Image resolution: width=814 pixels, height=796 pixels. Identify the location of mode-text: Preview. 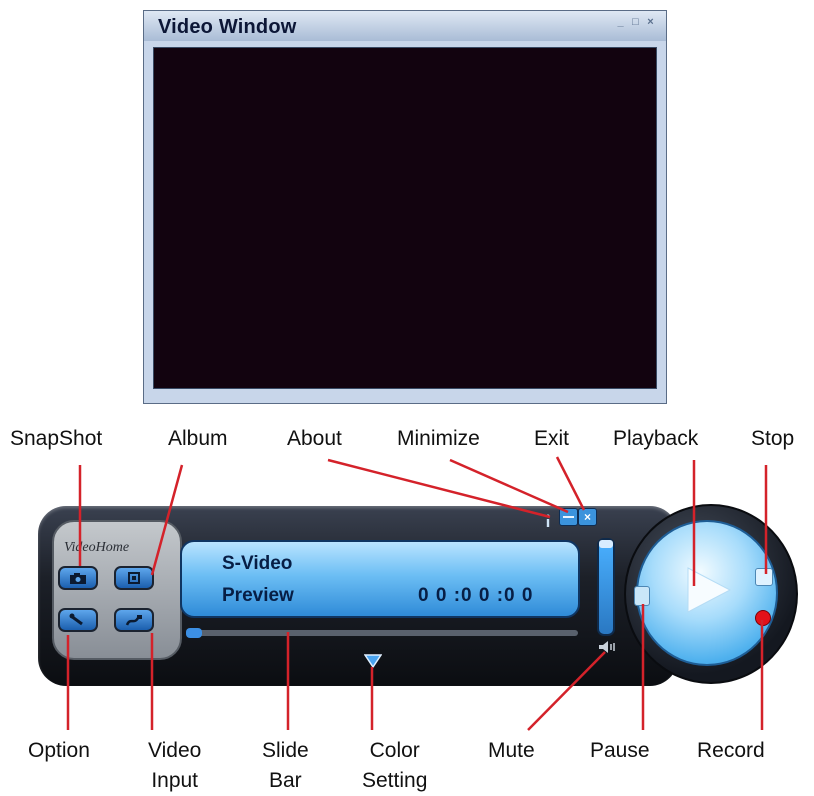
(258, 595).